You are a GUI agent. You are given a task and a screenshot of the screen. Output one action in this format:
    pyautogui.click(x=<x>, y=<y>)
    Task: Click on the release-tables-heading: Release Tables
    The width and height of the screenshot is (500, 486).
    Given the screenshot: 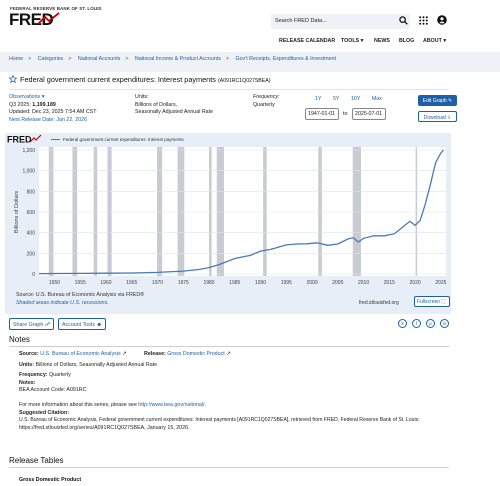 What is the action you would take?
    pyautogui.click(x=36, y=460)
    